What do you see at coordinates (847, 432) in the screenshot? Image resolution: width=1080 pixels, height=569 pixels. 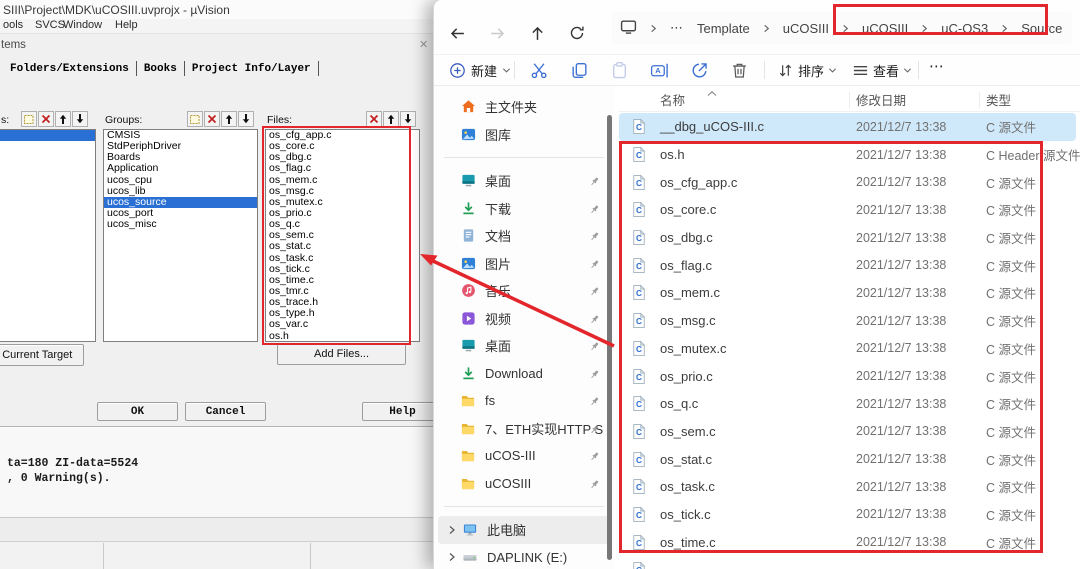 I see `file-row: C os_sem.c 2021/12/7 13:38 C 源文件` at bounding box center [847, 432].